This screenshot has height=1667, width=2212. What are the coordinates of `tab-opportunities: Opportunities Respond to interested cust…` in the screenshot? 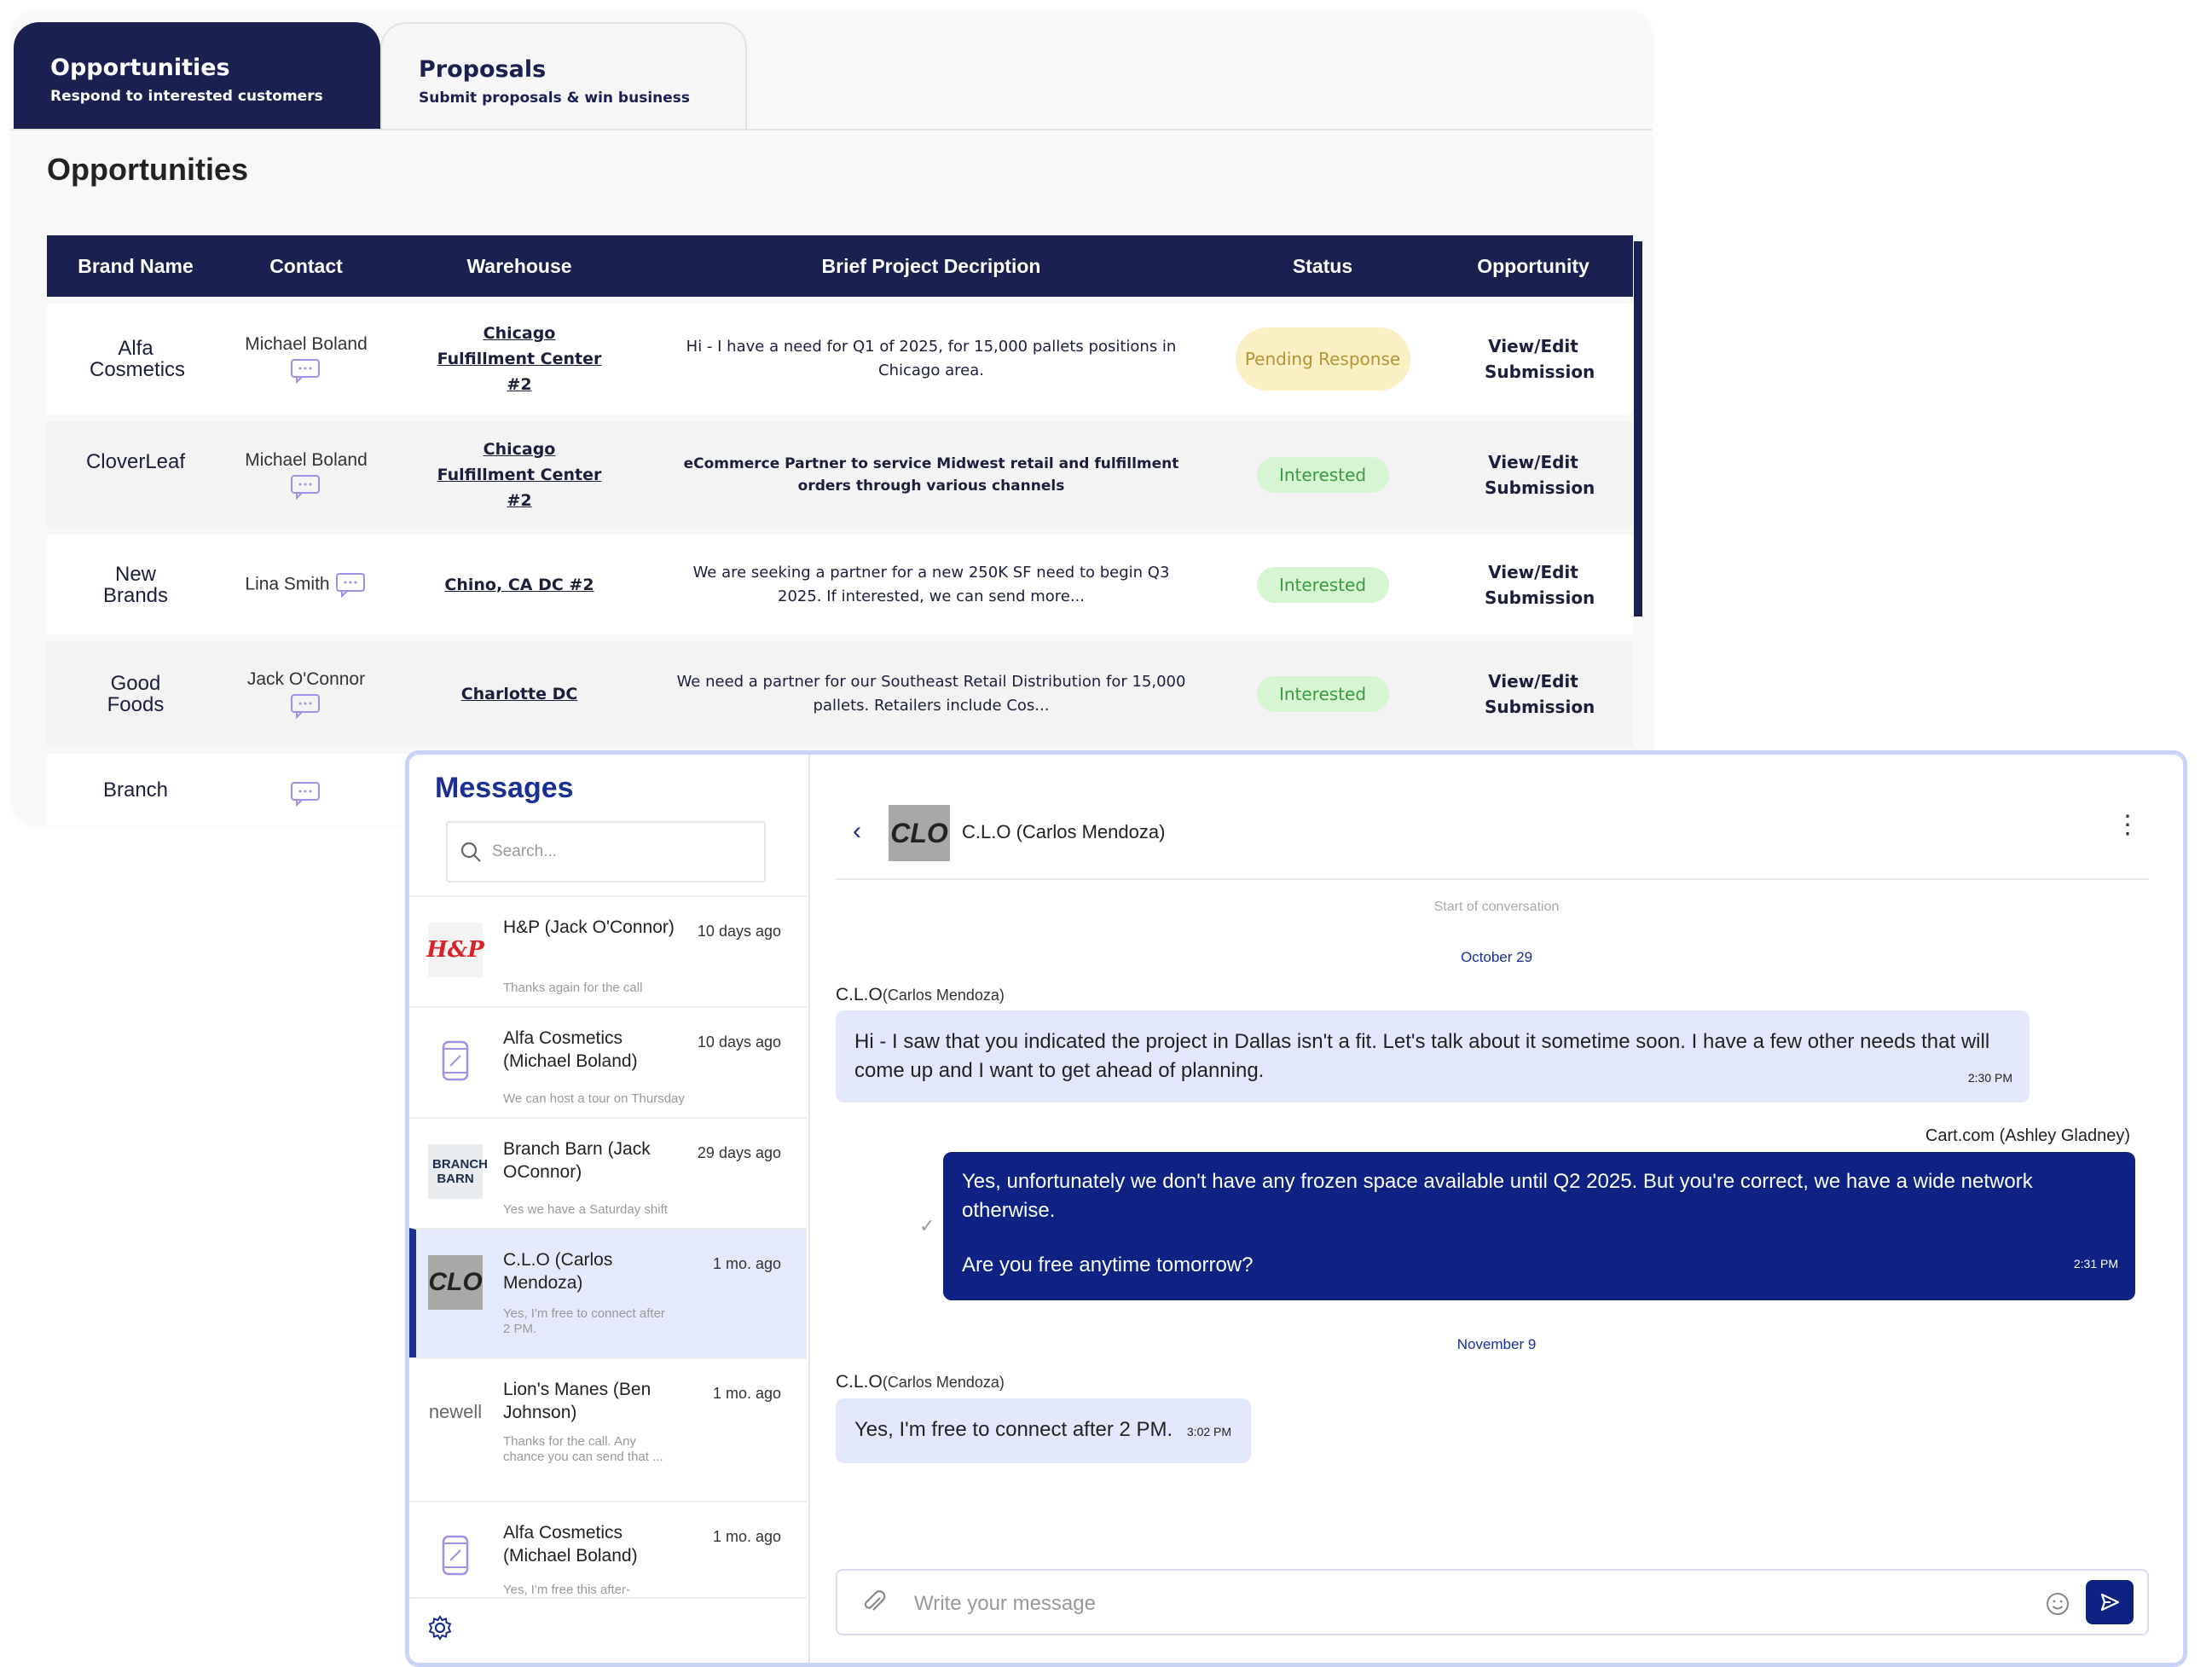 It's located at (197, 75).